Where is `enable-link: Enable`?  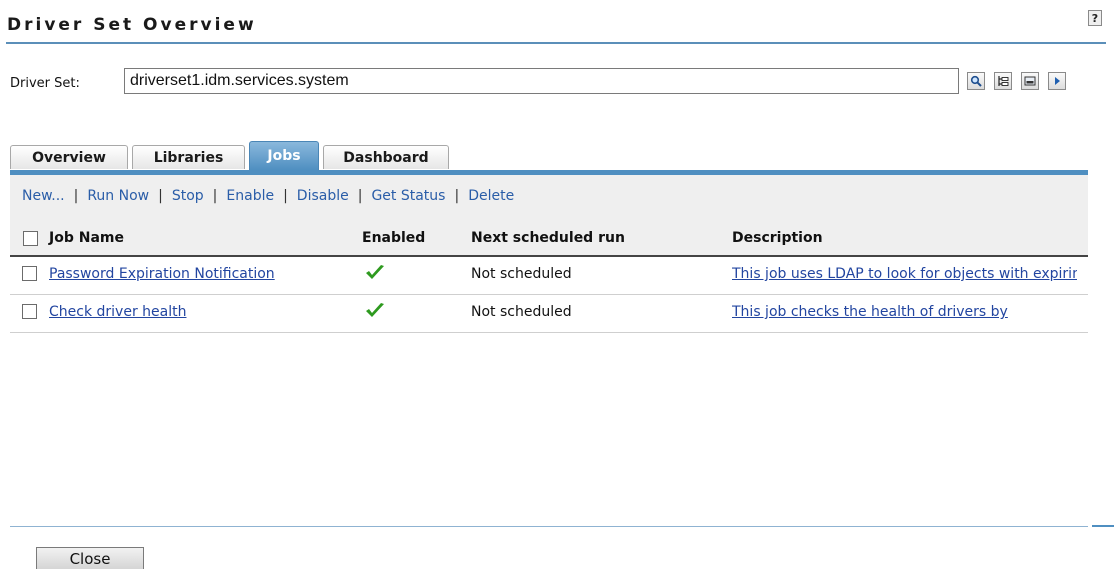 enable-link: Enable is located at coordinates (250, 196).